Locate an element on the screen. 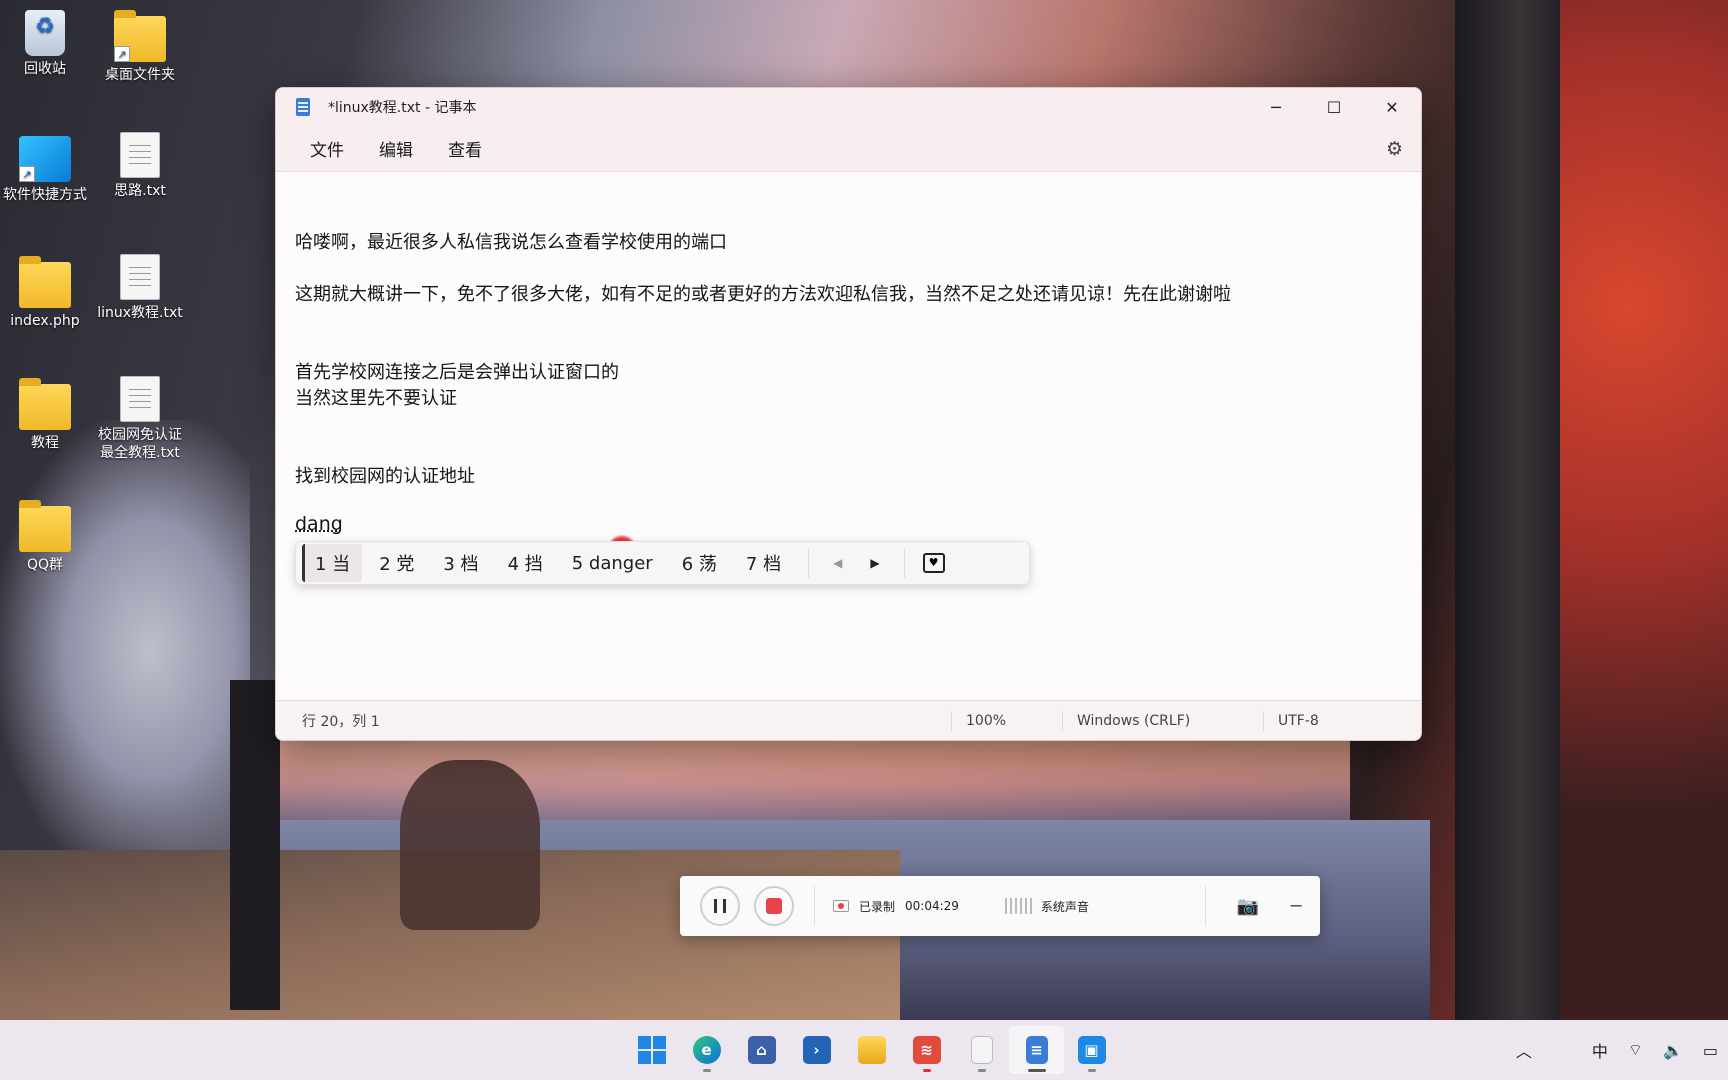 The image size is (1728, 1080). maximize-icon: ☐ is located at coordinates (1334, 107).